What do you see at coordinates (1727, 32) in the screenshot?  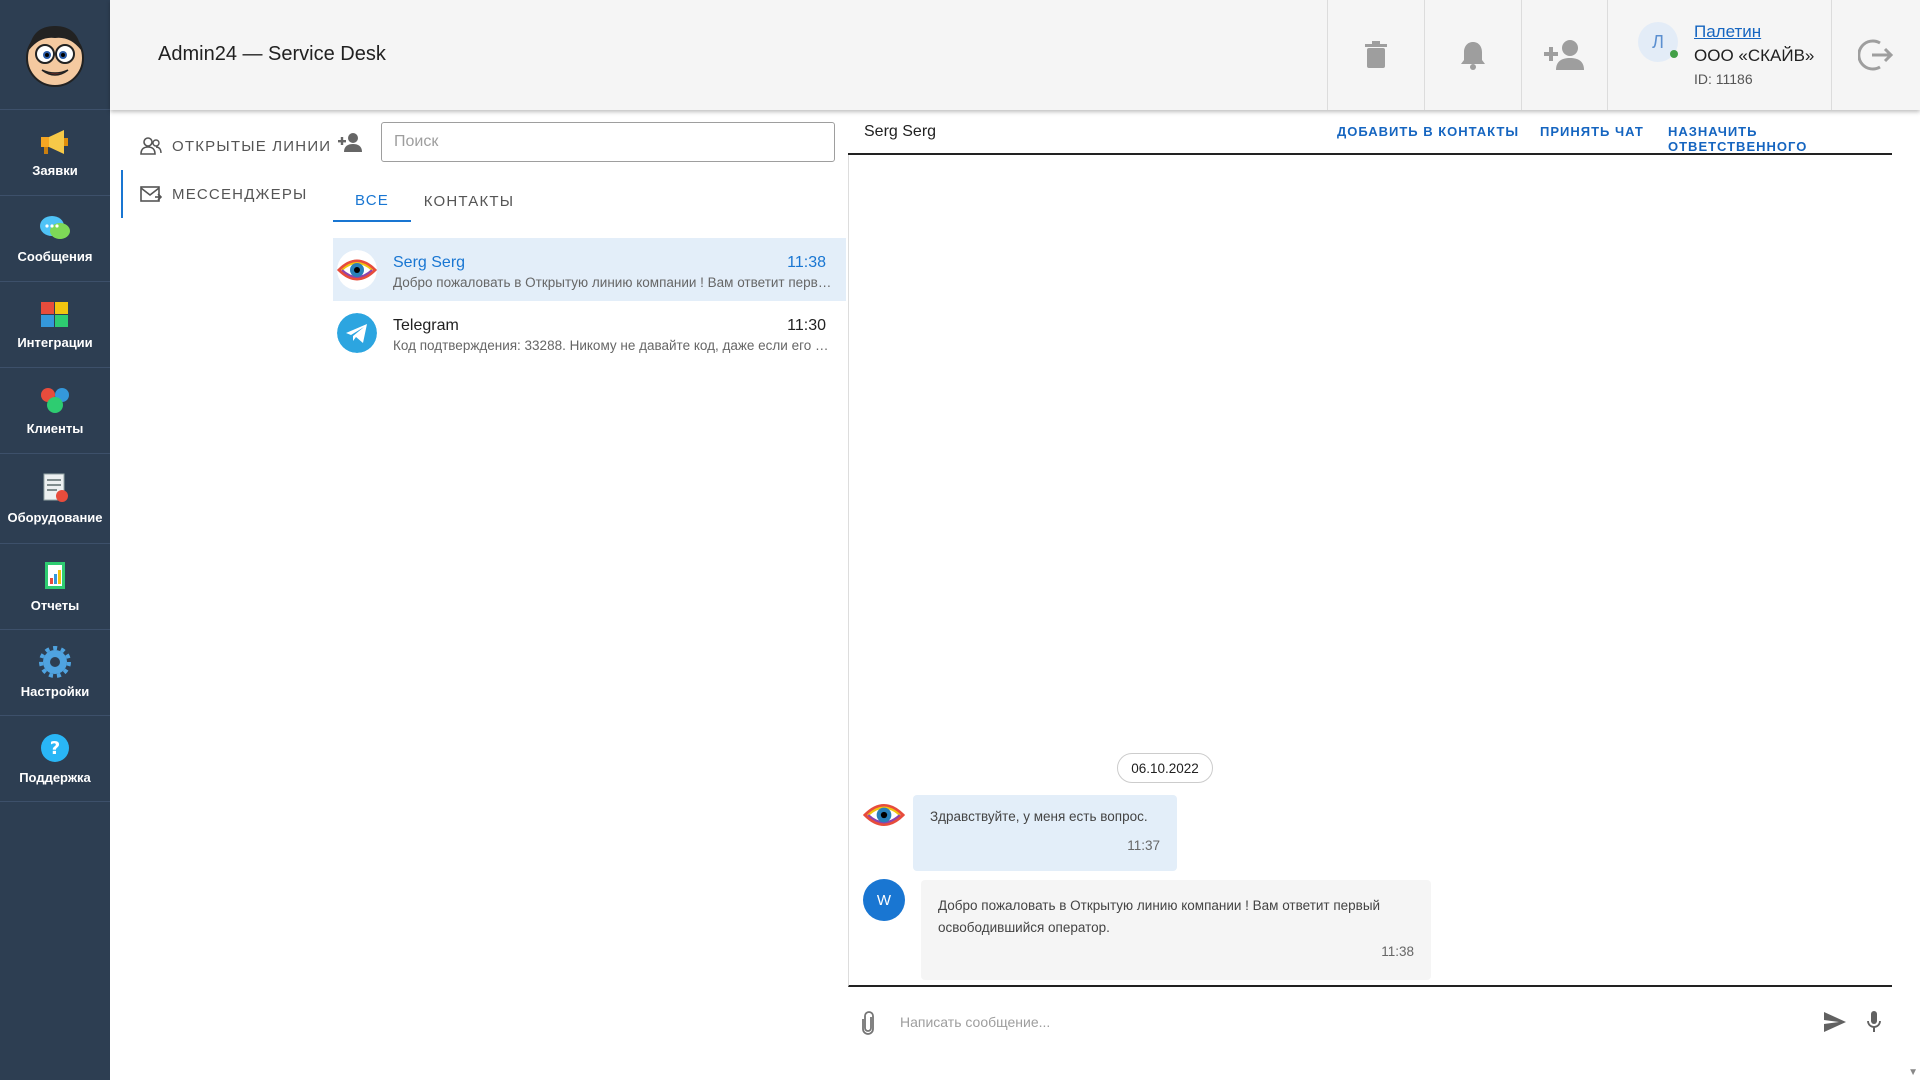 I see `user-name-link: Палетин` at bounding box center [1727, 32].